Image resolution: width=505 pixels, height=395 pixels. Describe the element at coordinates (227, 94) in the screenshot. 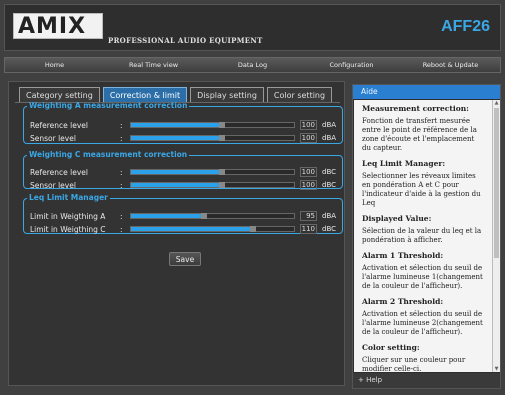

I see `tab-display-setting: Display setting` at that location.